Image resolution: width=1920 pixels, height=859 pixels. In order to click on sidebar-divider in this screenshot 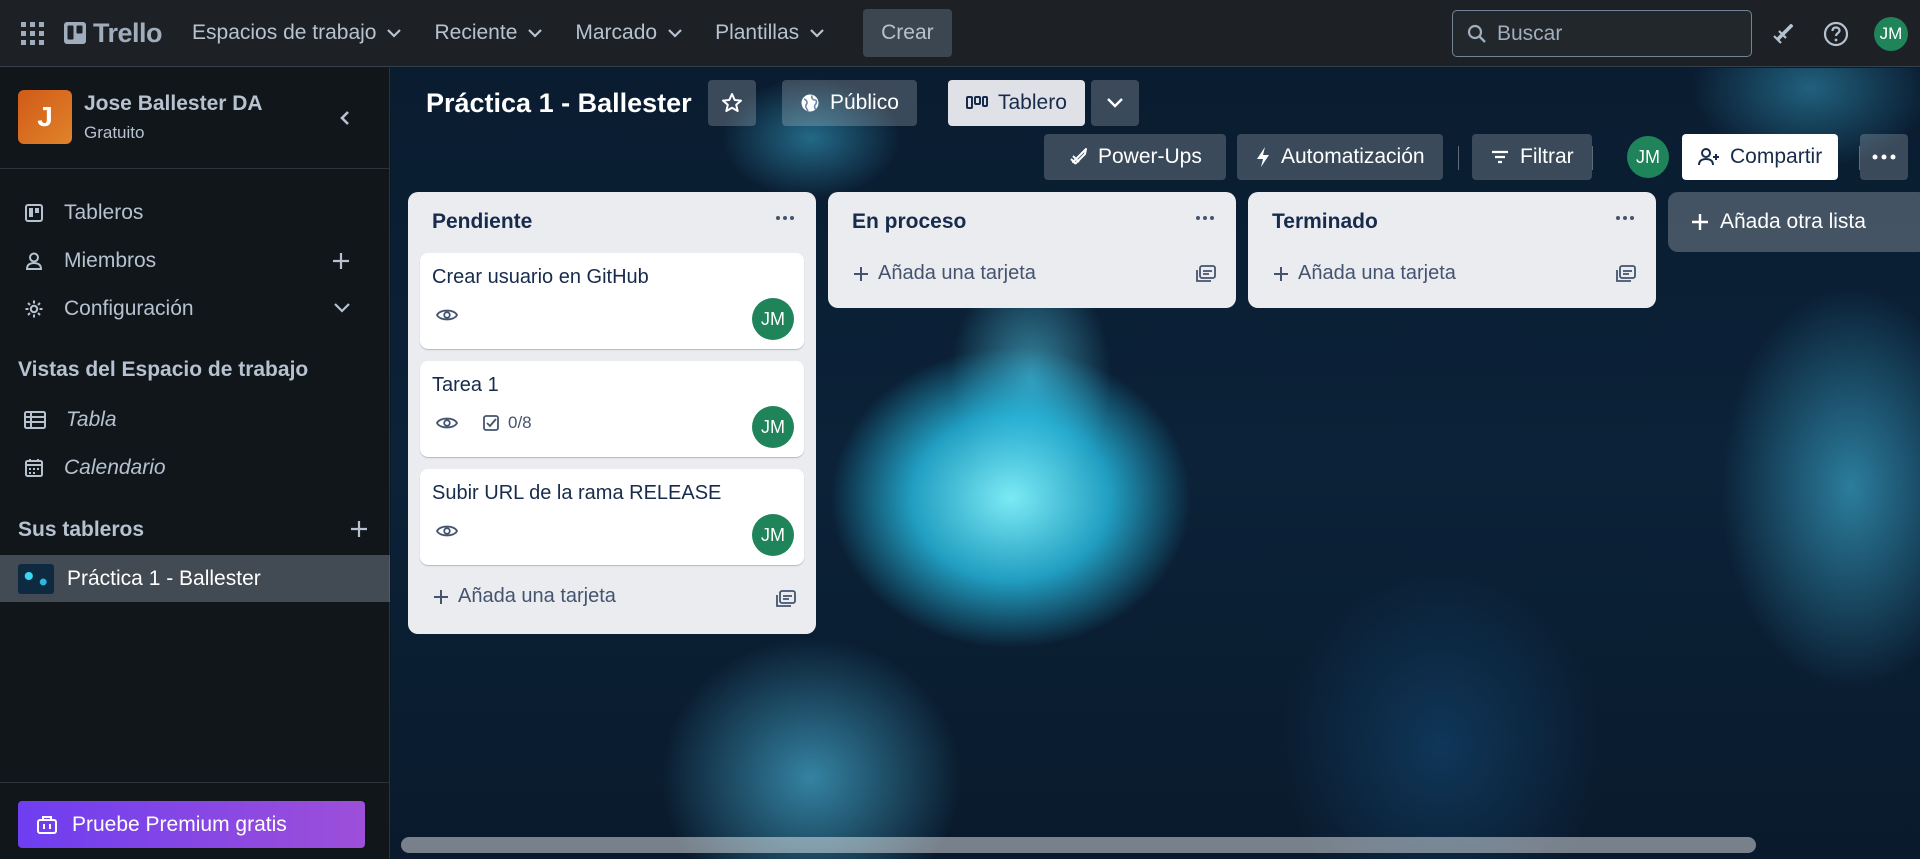, I will do `click(195, 782)`.